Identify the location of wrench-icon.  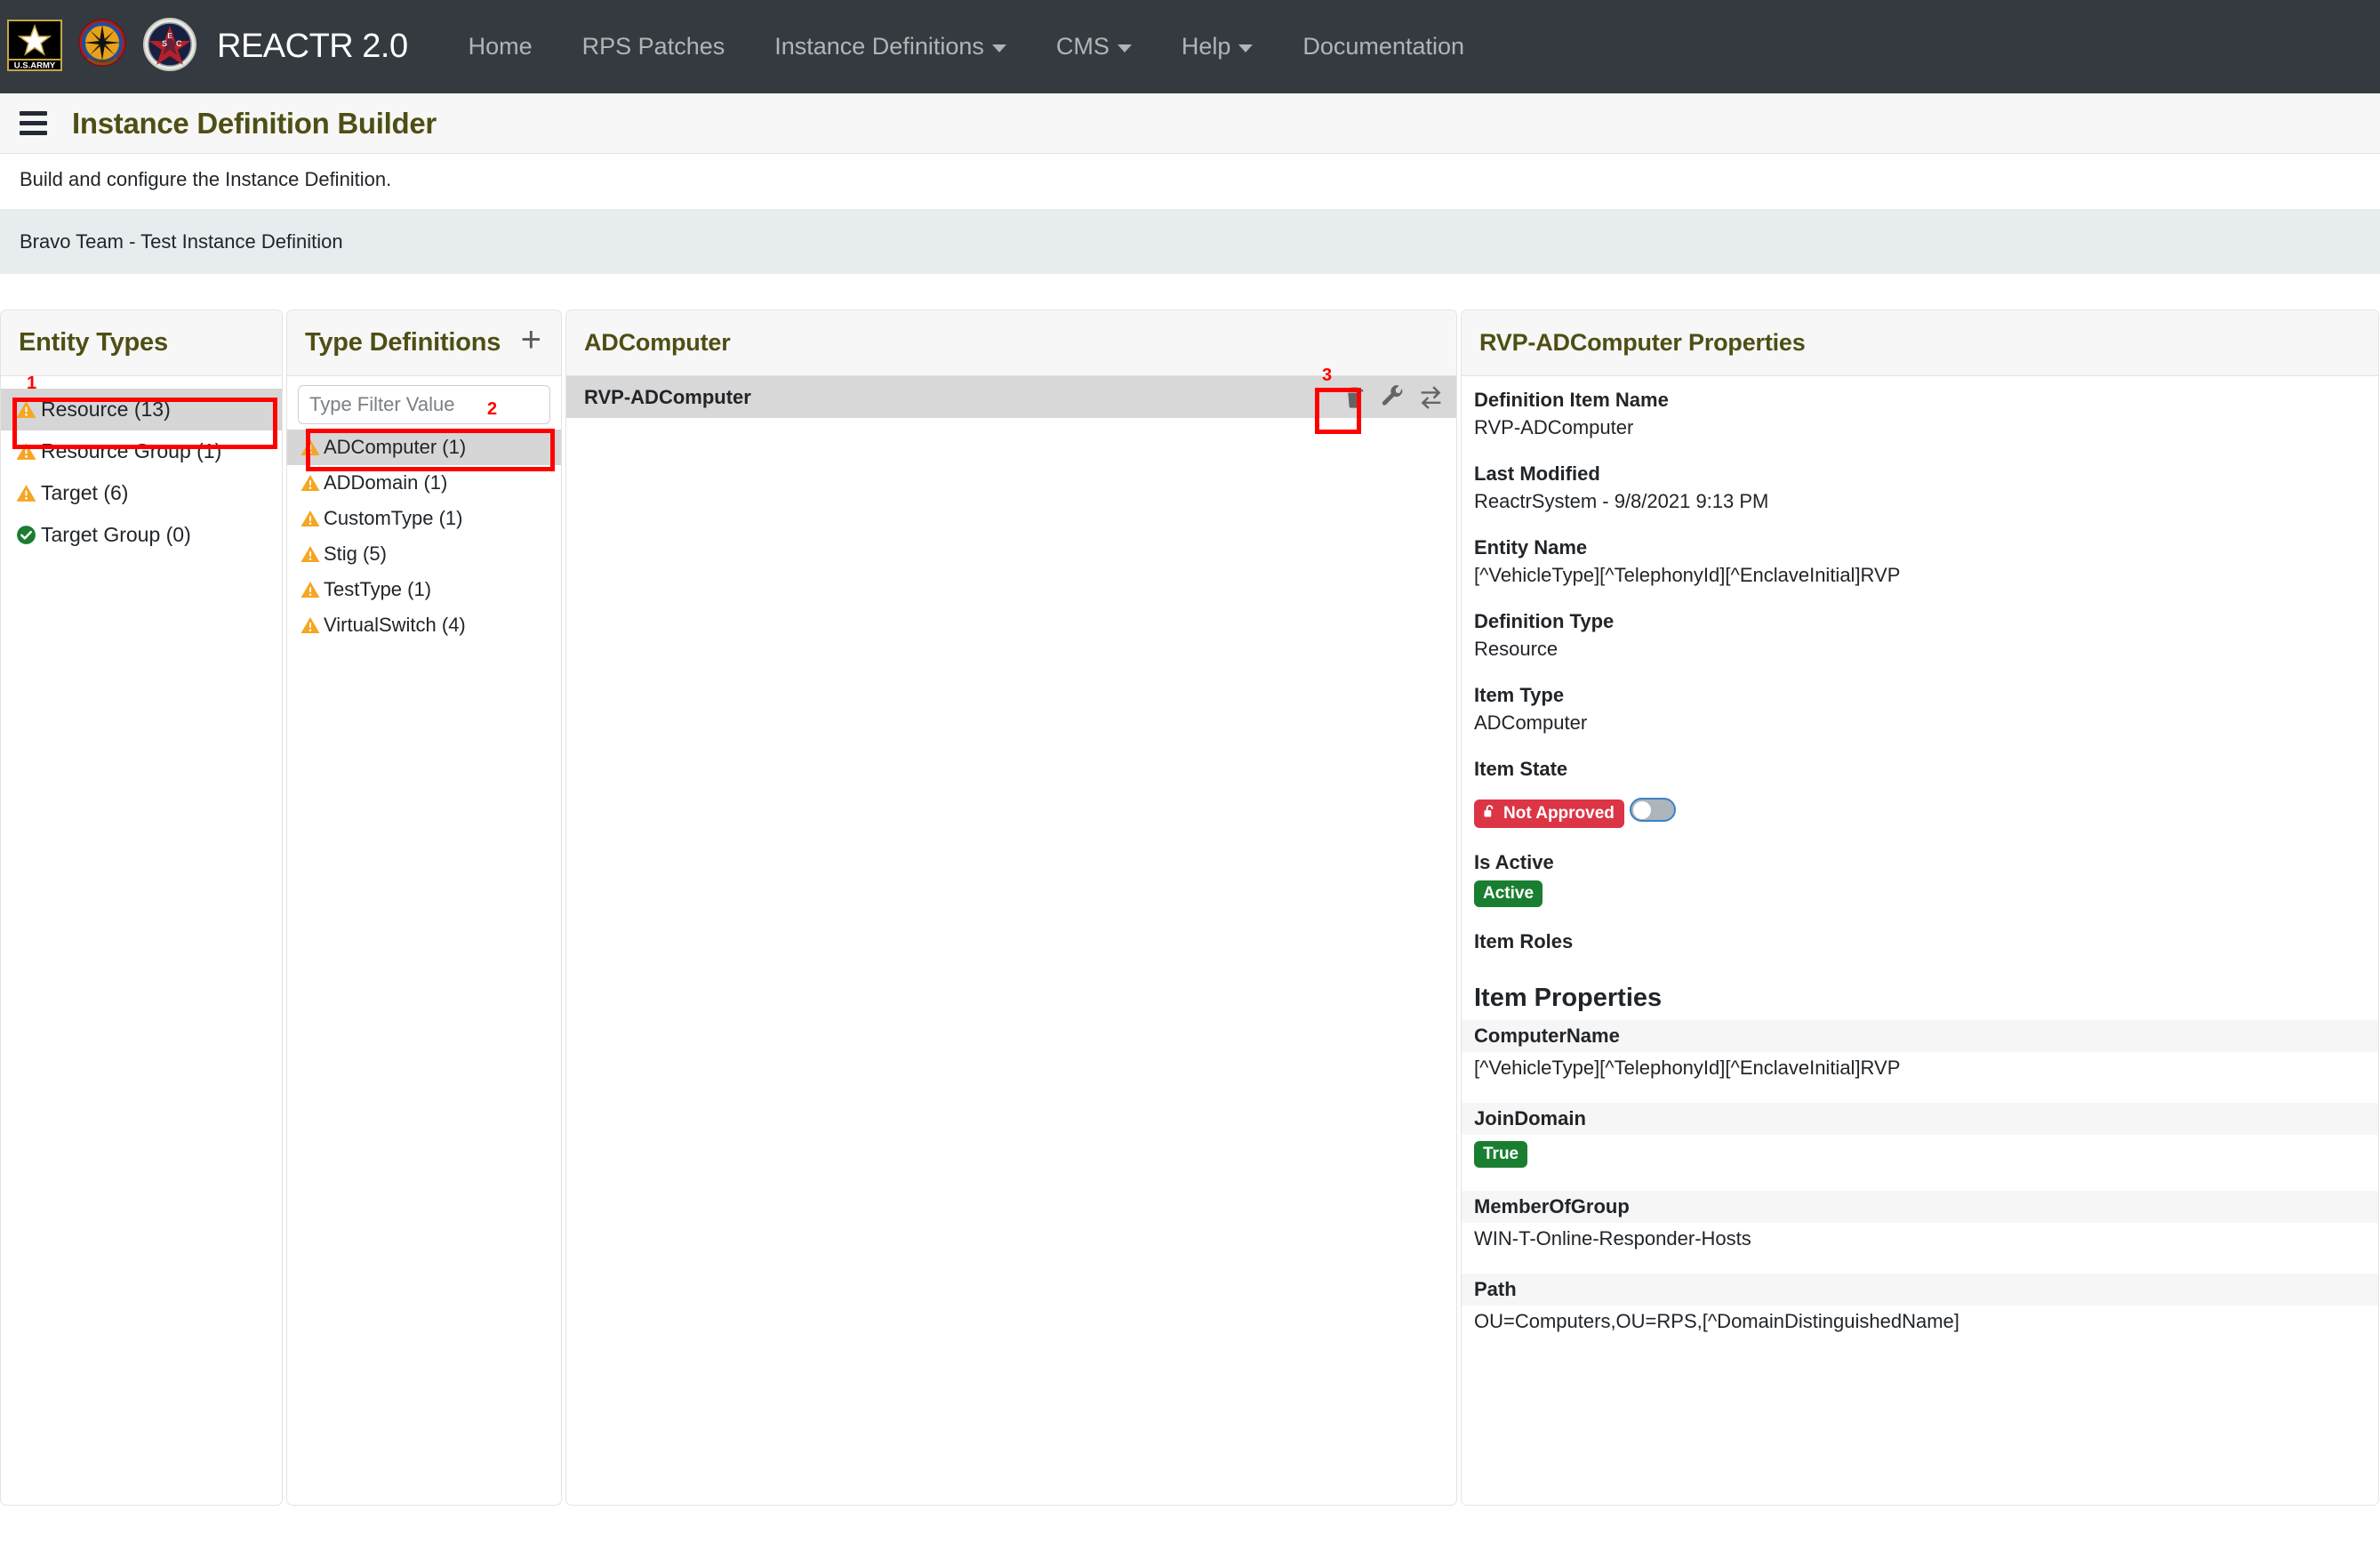
(1393, 397).